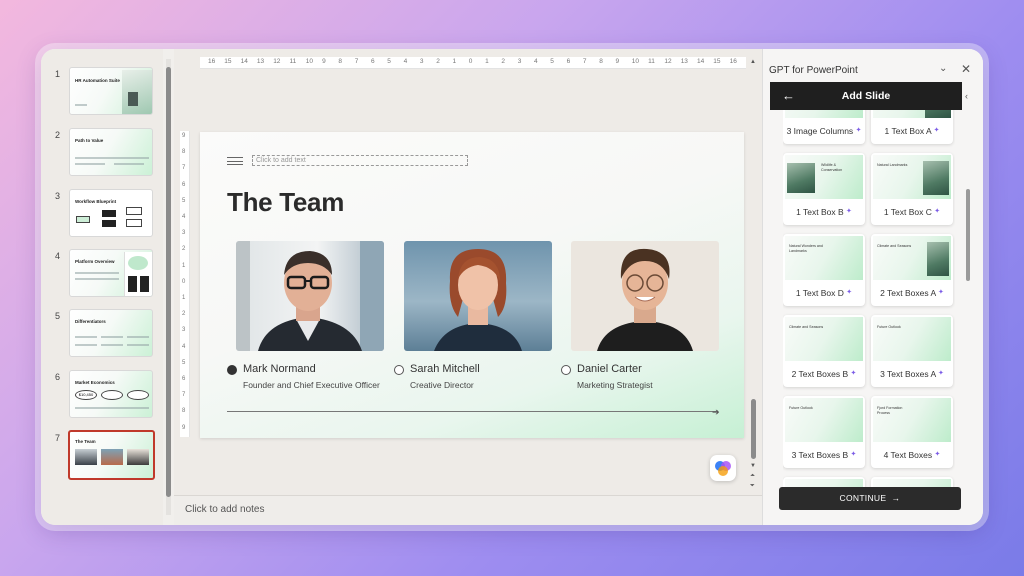 The width and height of the screenshot is (1024, 576). Describe the element at coordinates (111, 152) in the screenshot. I see `slide-thumbnail-2: Path to Value` at that location.